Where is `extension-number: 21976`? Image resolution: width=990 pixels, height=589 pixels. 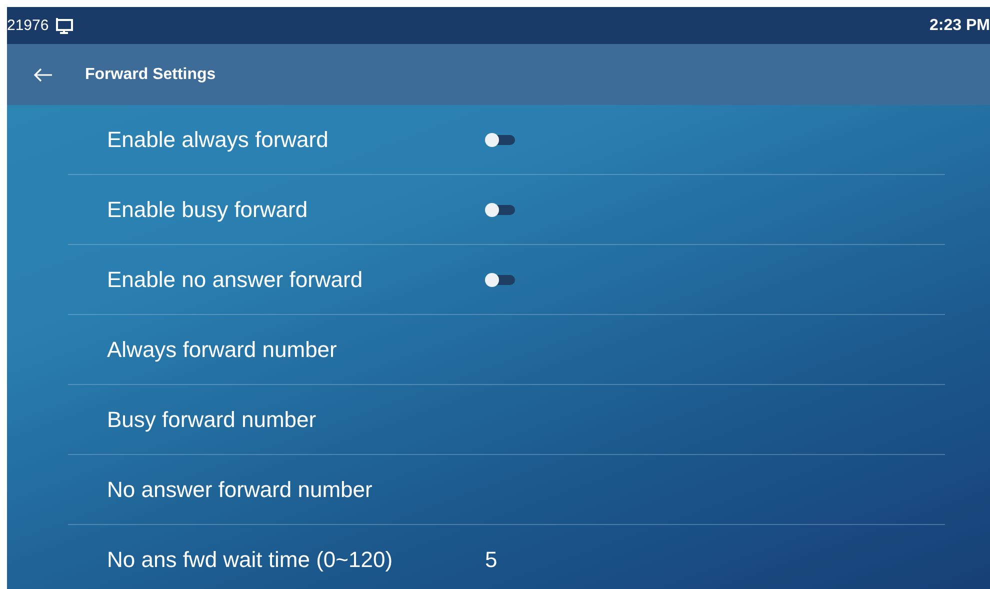
extension-number: 21976 is located at coordinates (28, 25).